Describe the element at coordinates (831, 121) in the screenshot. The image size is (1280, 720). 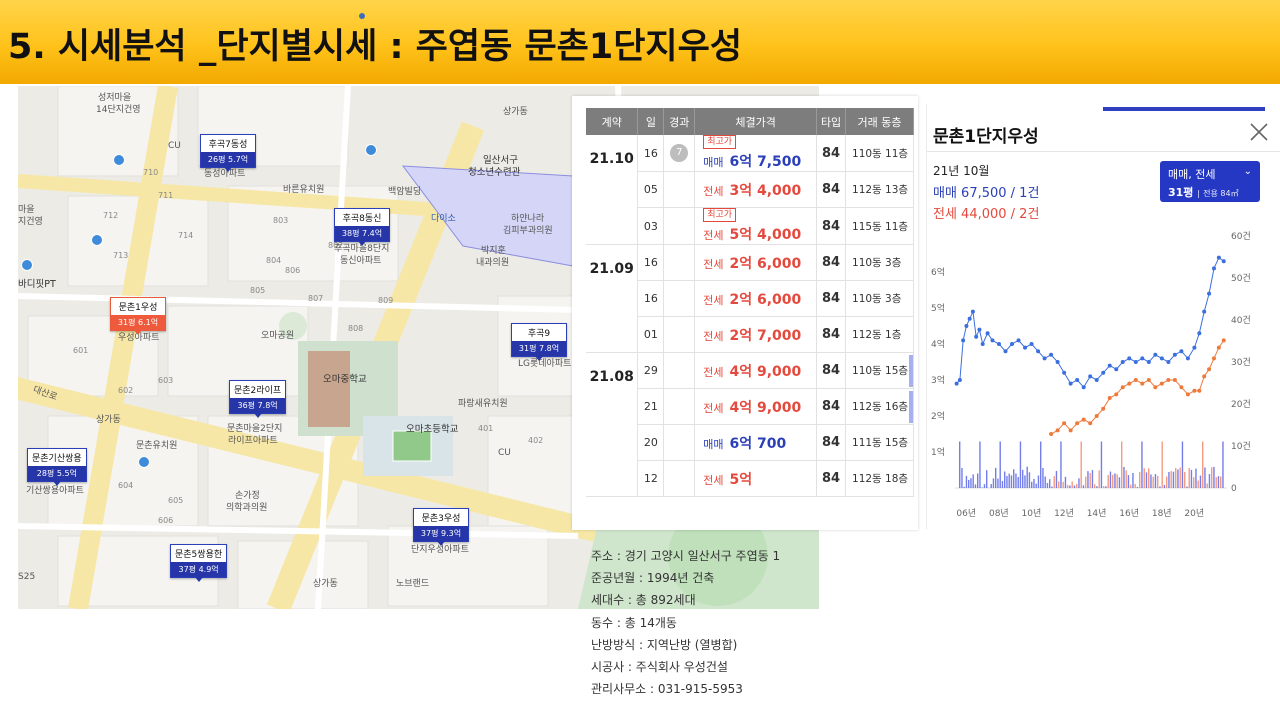
I see `col-header-type: 타입` at that location.